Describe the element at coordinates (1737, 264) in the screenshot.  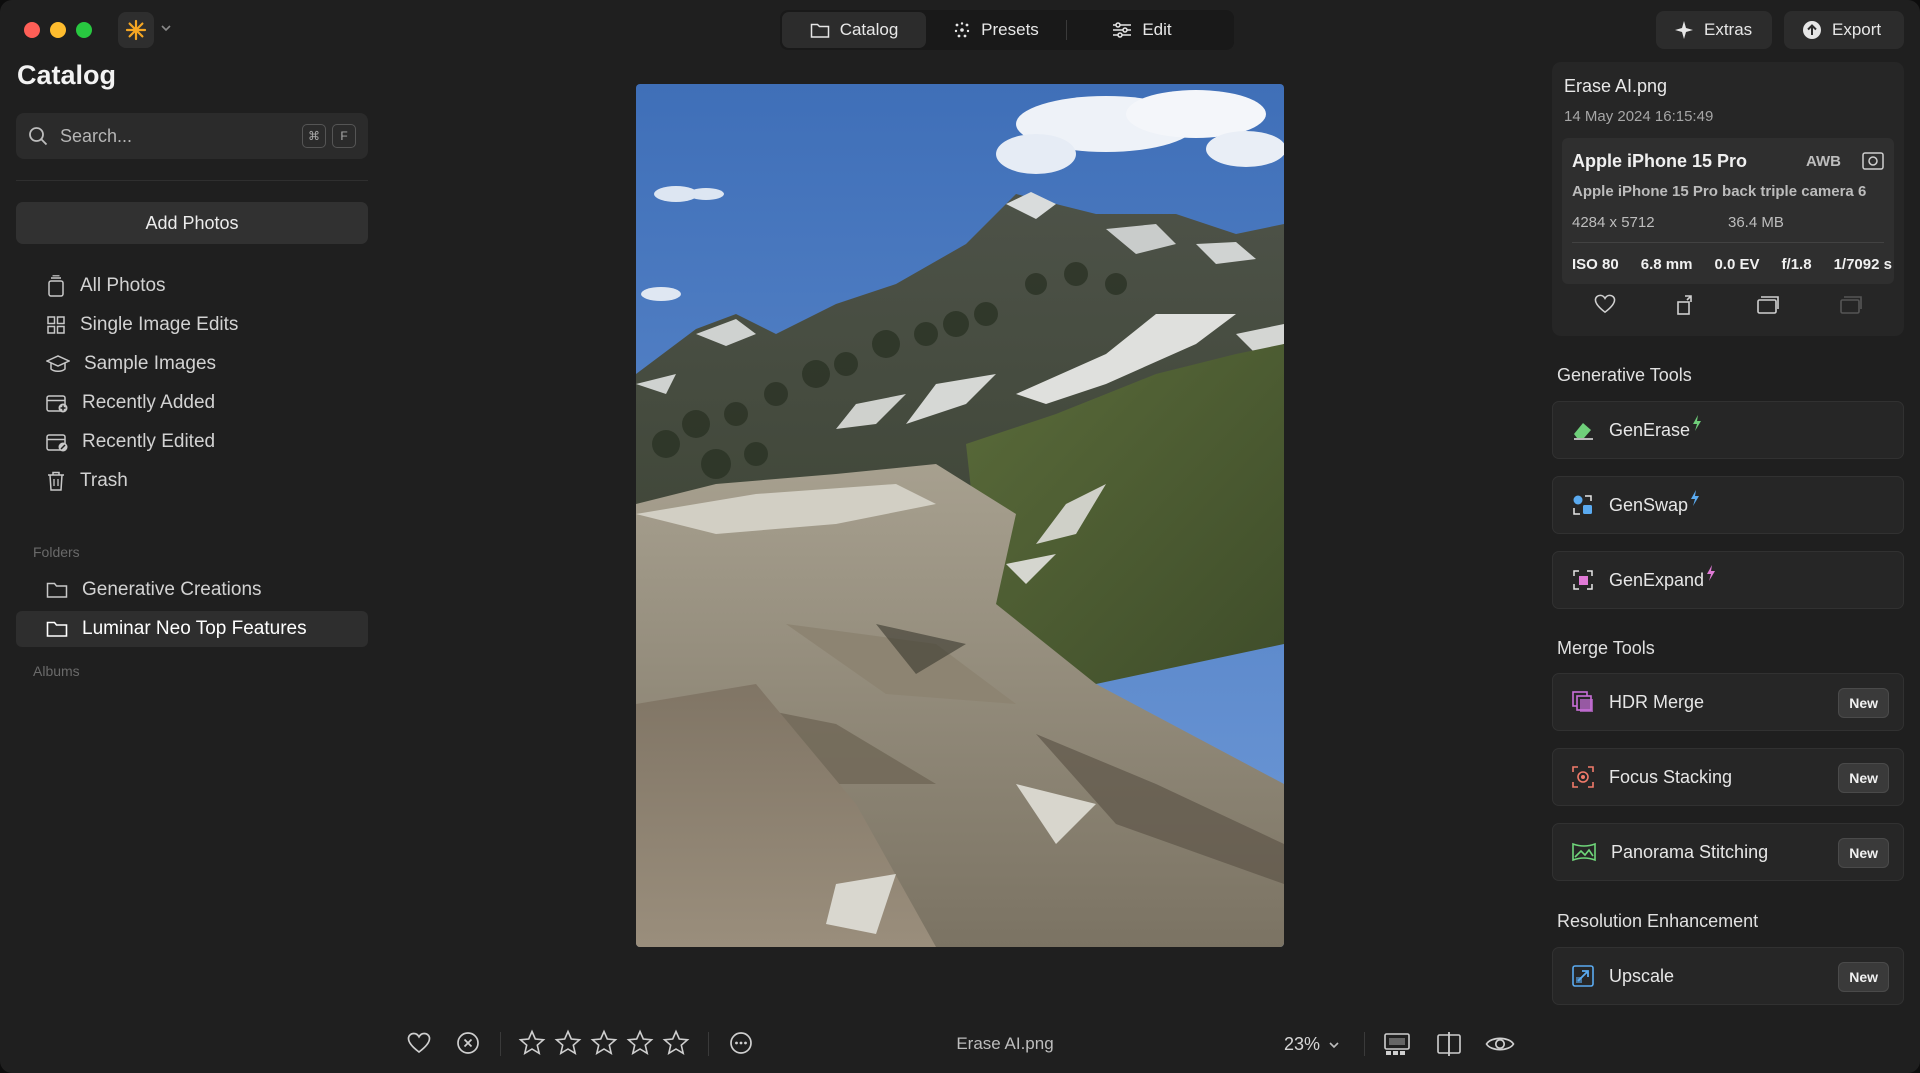
I see `exif-exposure-comp: 0.0 EV` at that location.